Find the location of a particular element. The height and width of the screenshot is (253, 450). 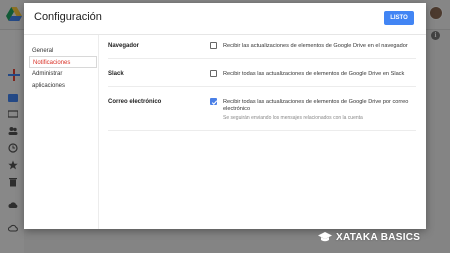

done-button: LISTO is located at coordinates (399, 18).